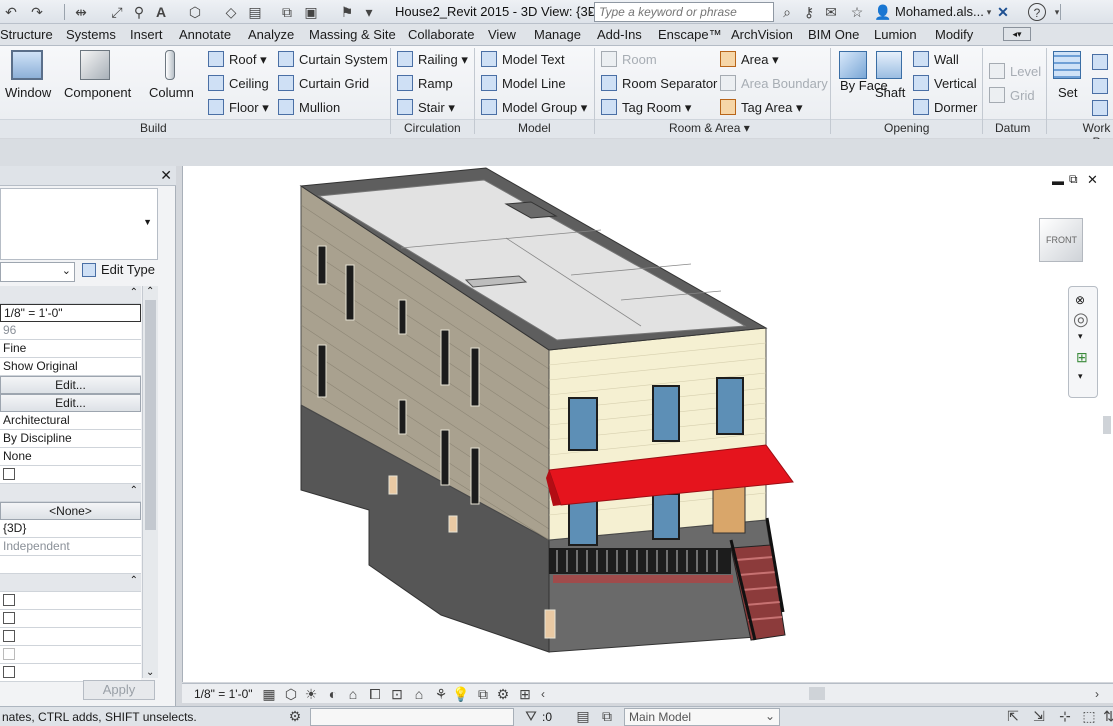 The height and width of the screenshot is (726, 1113). I want to click on ceiling-button: Ceiling, so click(238, 83).